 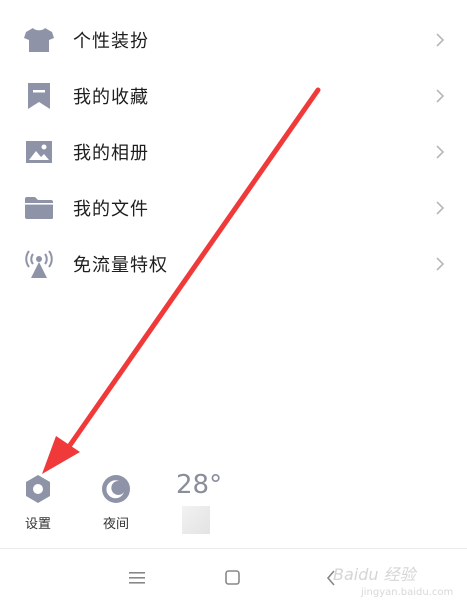 What do you see at coordinates (233, 264) in the screenshot?
I see `menu-item-data-free: 免流量特权` at bounding box center [233, 264].